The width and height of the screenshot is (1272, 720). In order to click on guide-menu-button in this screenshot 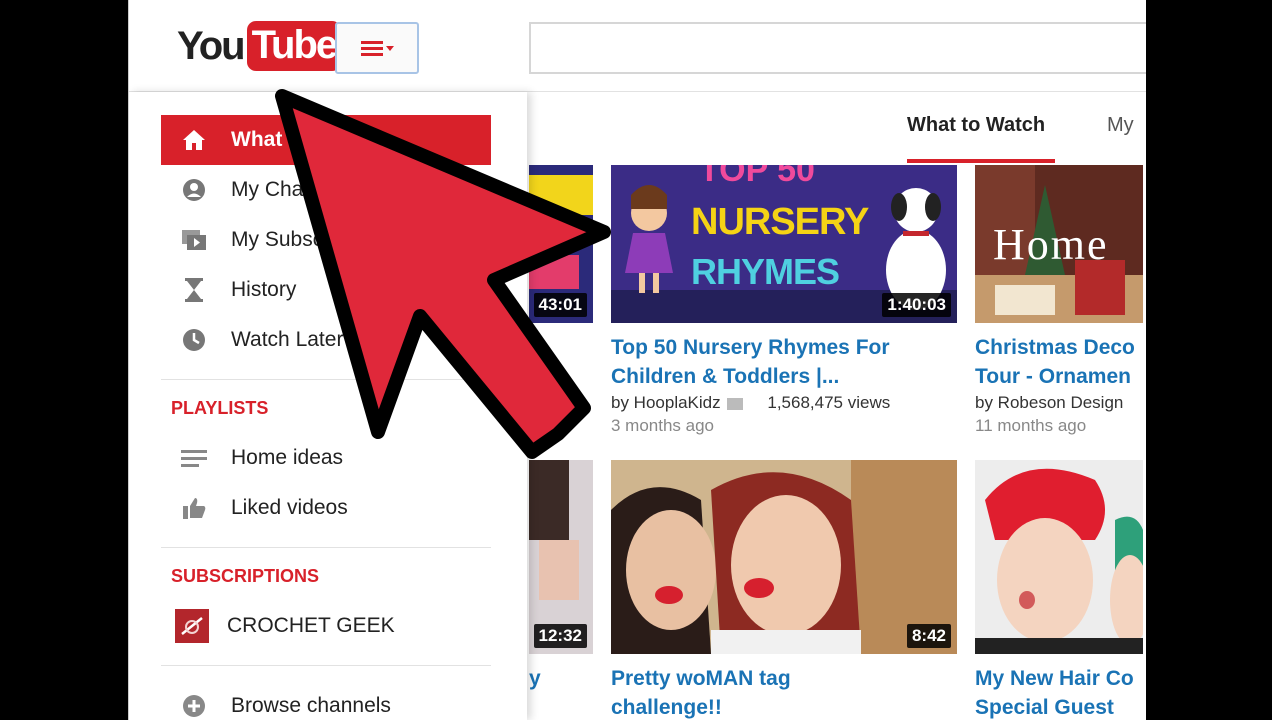, I will do `click(377, 48)`.